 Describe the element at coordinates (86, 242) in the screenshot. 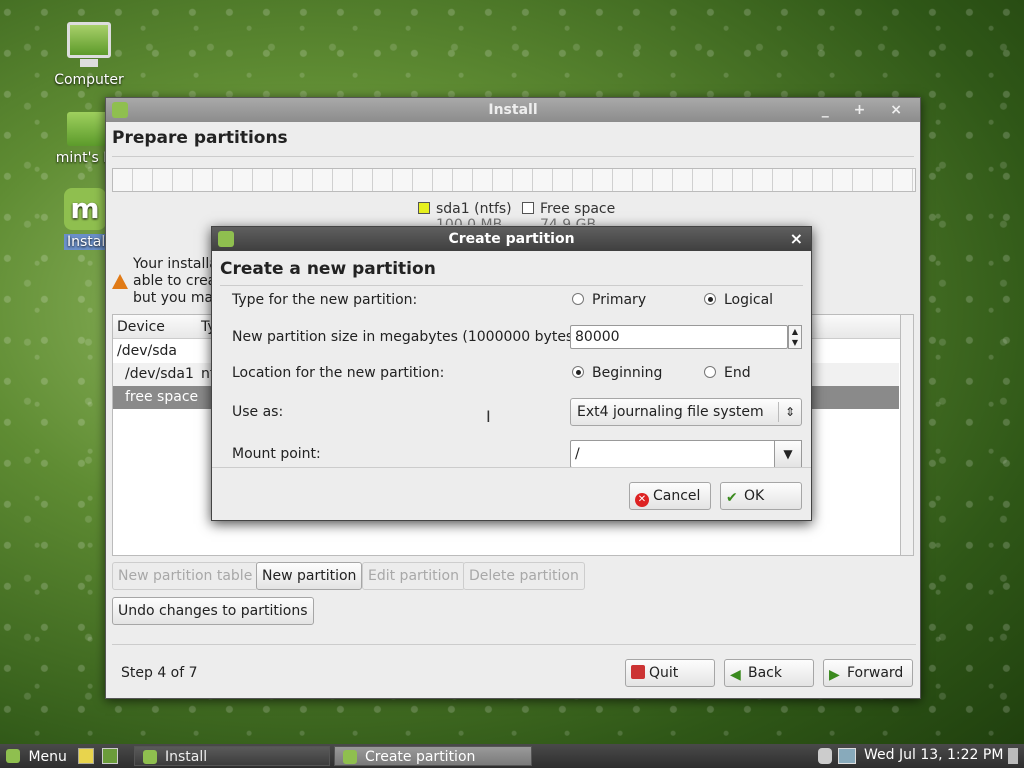

I see `desktop-icon-label: Instal` at that location.